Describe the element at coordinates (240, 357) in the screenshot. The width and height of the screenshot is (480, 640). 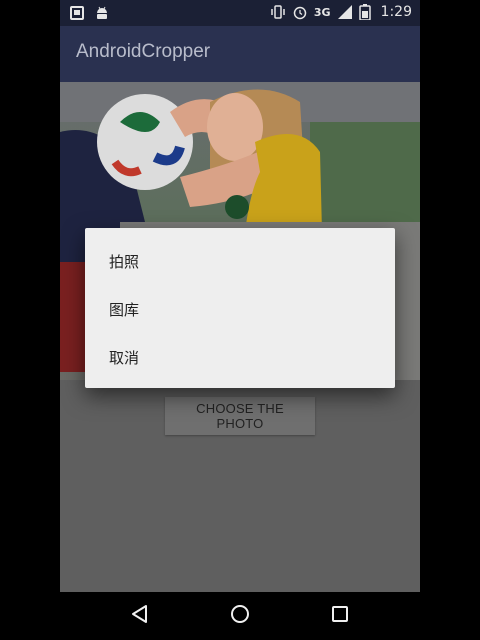
I see `dialog-item-cancel: 取消` at that location.